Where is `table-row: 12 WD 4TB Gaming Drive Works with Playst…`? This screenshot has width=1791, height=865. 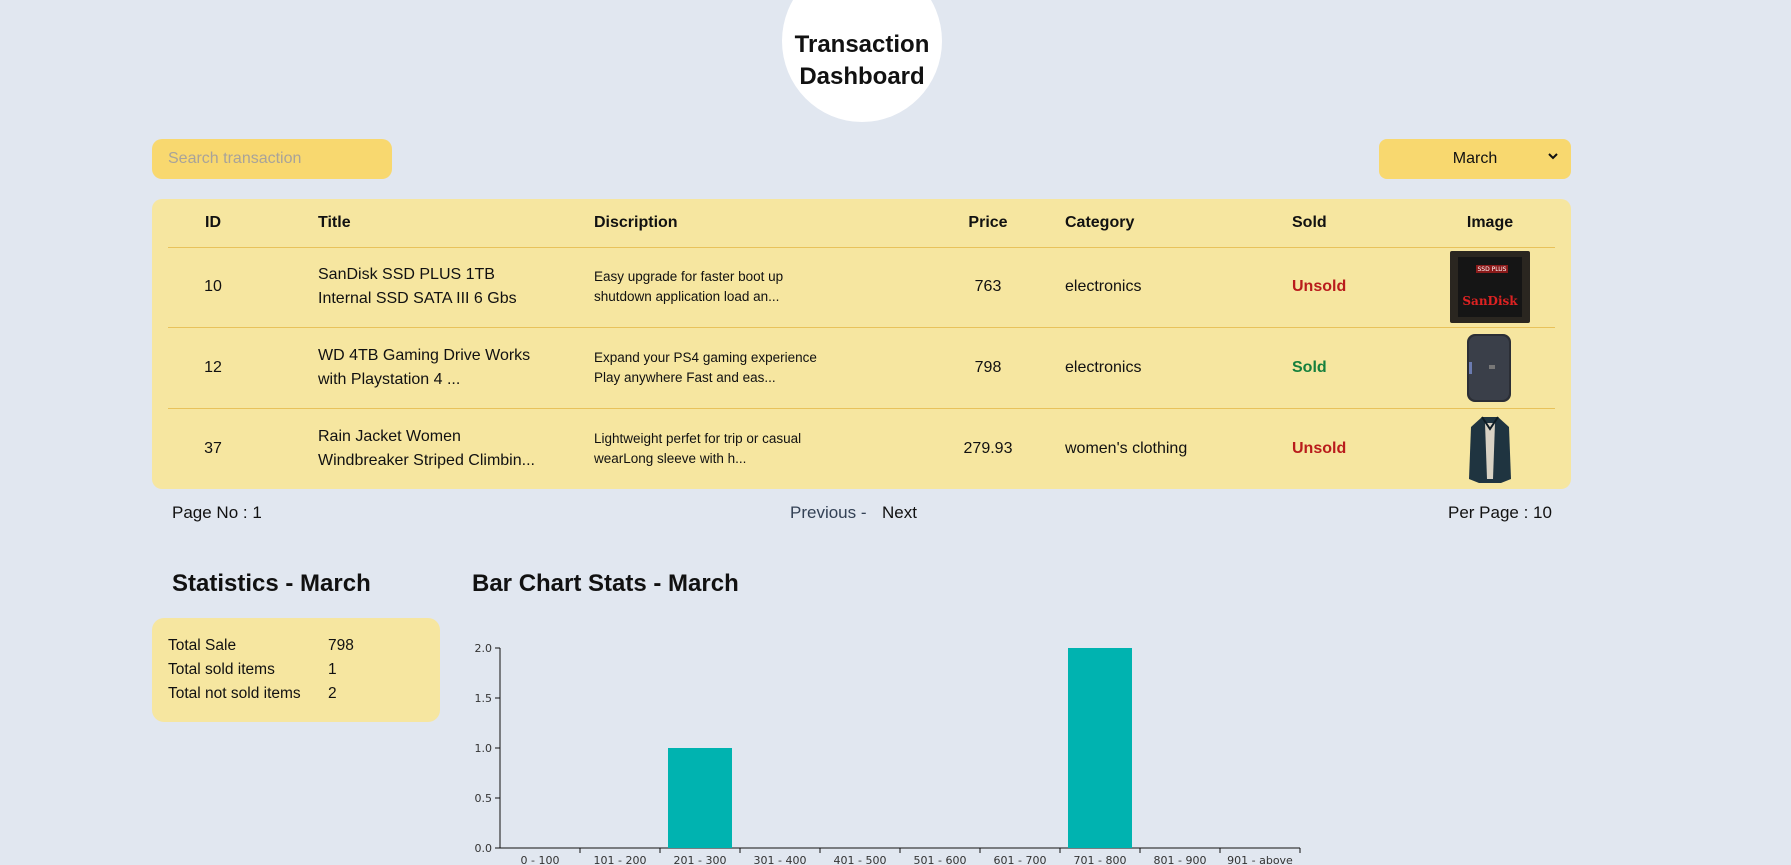
table-row: 12 WD 4TB Gaming Drive Works with Playst… is located at coordinates (861, 368).